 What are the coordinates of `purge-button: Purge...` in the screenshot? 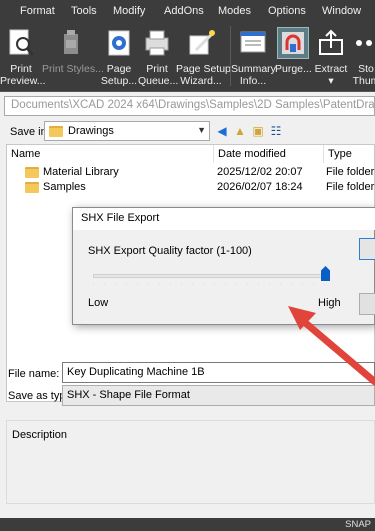 It's located at (293, 57).